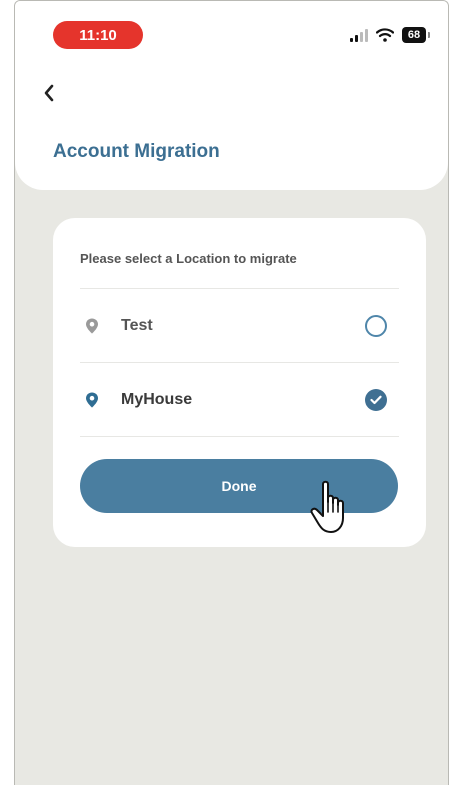 Image resolution: width=461 pixels, height=785 pixels. I want to click on radio-selected, so click(376, 399).